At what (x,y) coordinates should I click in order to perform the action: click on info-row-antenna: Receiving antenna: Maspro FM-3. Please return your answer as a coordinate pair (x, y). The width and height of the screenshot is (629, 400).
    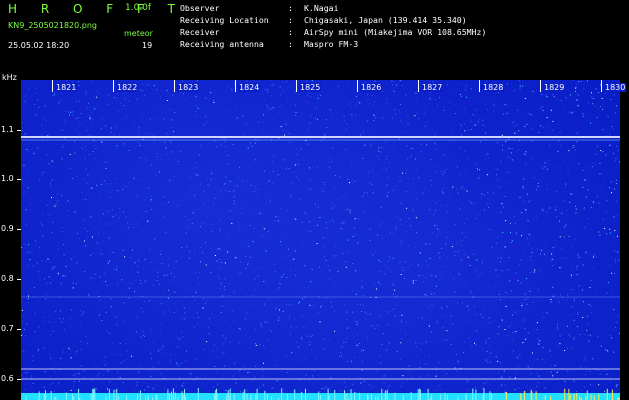
    Looking at the image, I should click on (333, 44).